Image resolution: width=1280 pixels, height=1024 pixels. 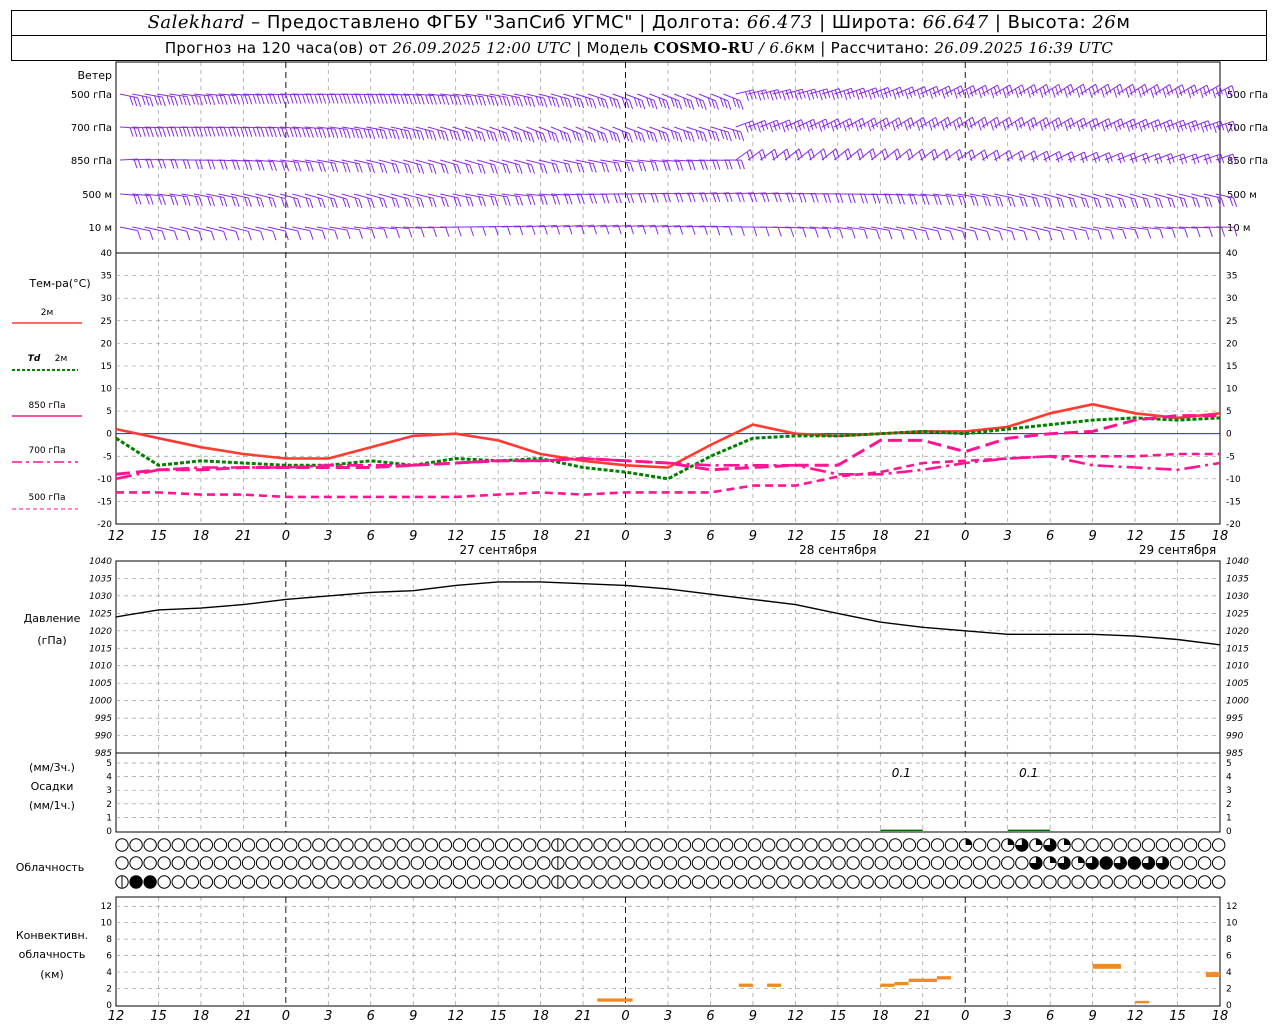 I want to click on x-tick-label-mid: 12, so click(x=116, y=536).